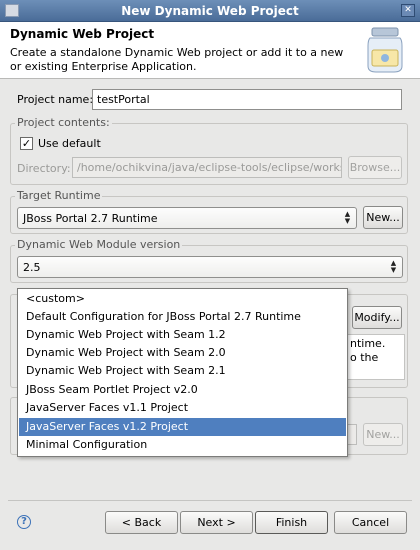 The image size is (420, 550). What do you see at coordinates (141, 522) in the screenshot?
I see `back-button: < Back` at bounding box center [141, 522].